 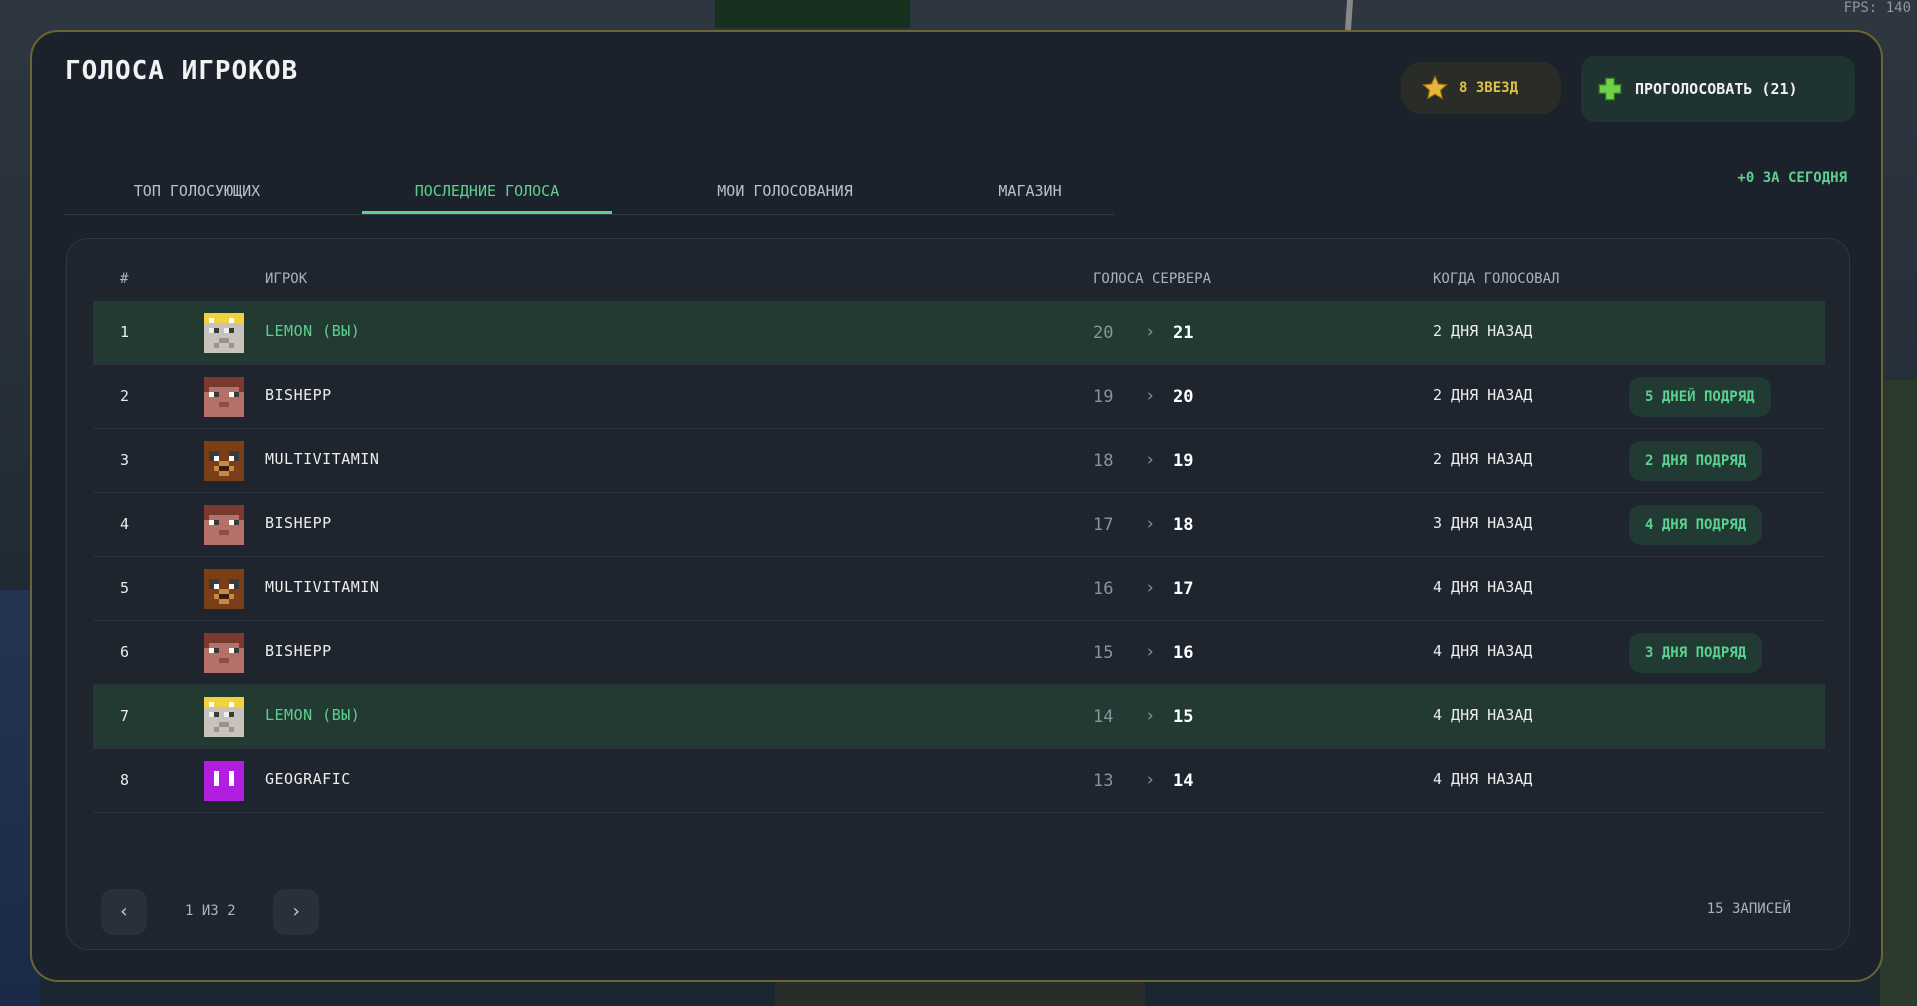 I want to click on plus-icon, so click(x=1610, y=89).